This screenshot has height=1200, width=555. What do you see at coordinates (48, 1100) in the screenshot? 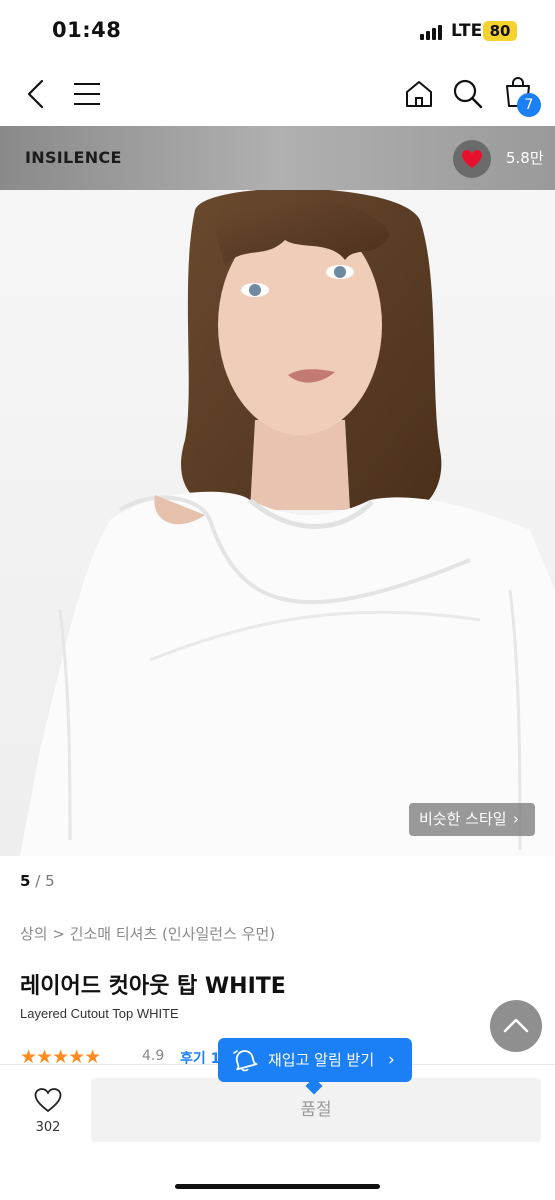
I see `like-heart-icon` at bounding box center [48, 1100].